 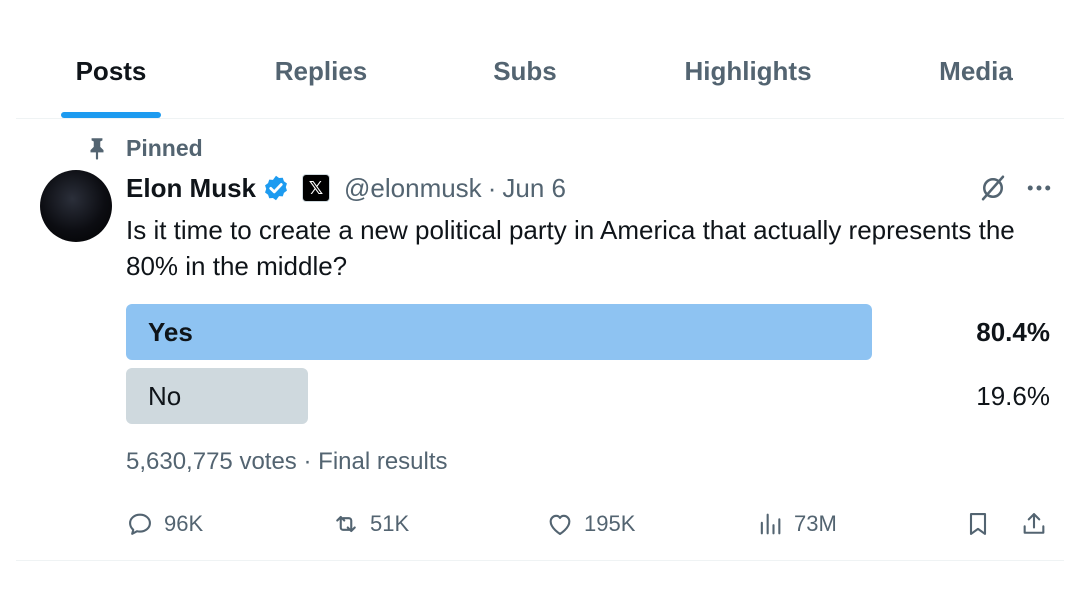 I want to click on author-name: Elon Musk, so click(x=191, y=188).